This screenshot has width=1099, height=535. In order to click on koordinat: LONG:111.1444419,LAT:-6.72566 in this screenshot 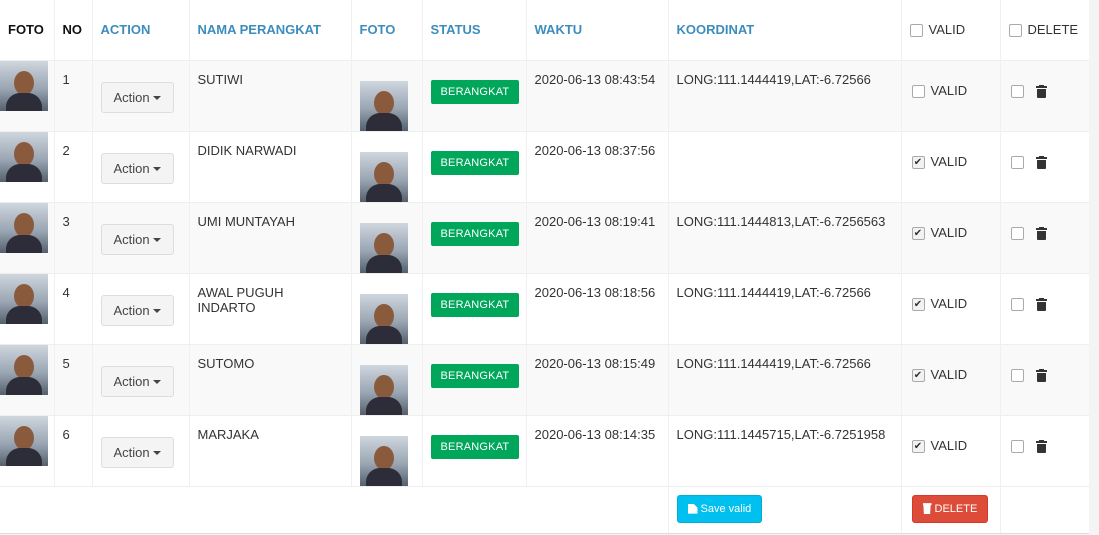, I will do `click(785, 95)`.